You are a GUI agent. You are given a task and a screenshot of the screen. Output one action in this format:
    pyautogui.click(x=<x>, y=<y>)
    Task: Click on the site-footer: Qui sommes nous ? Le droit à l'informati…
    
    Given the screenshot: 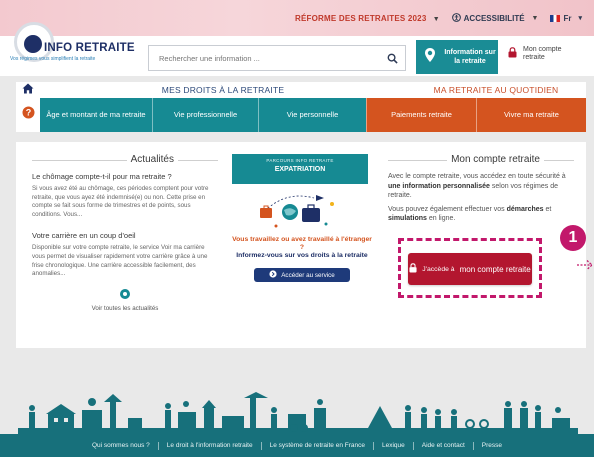 What is the action you would take?
    pyautogui.click(x=297, y=445)
    